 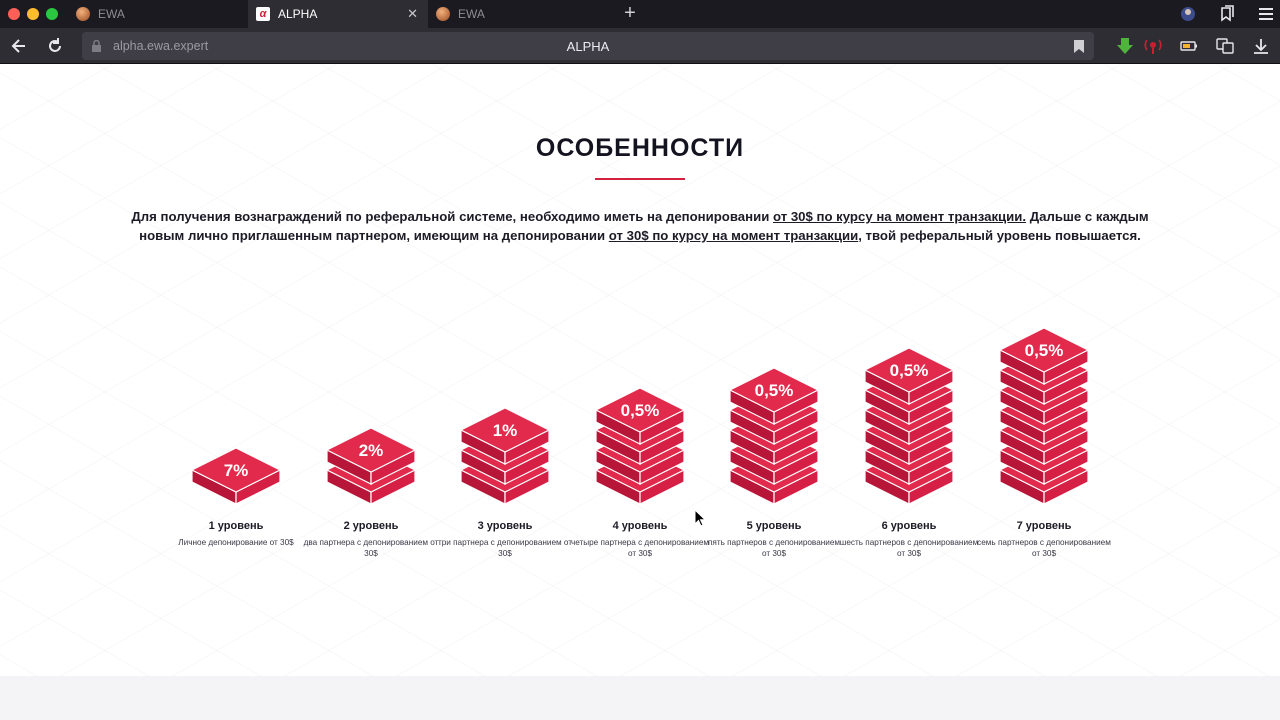 I want to click on level-percent: 2%, so click(x=371, y=450).